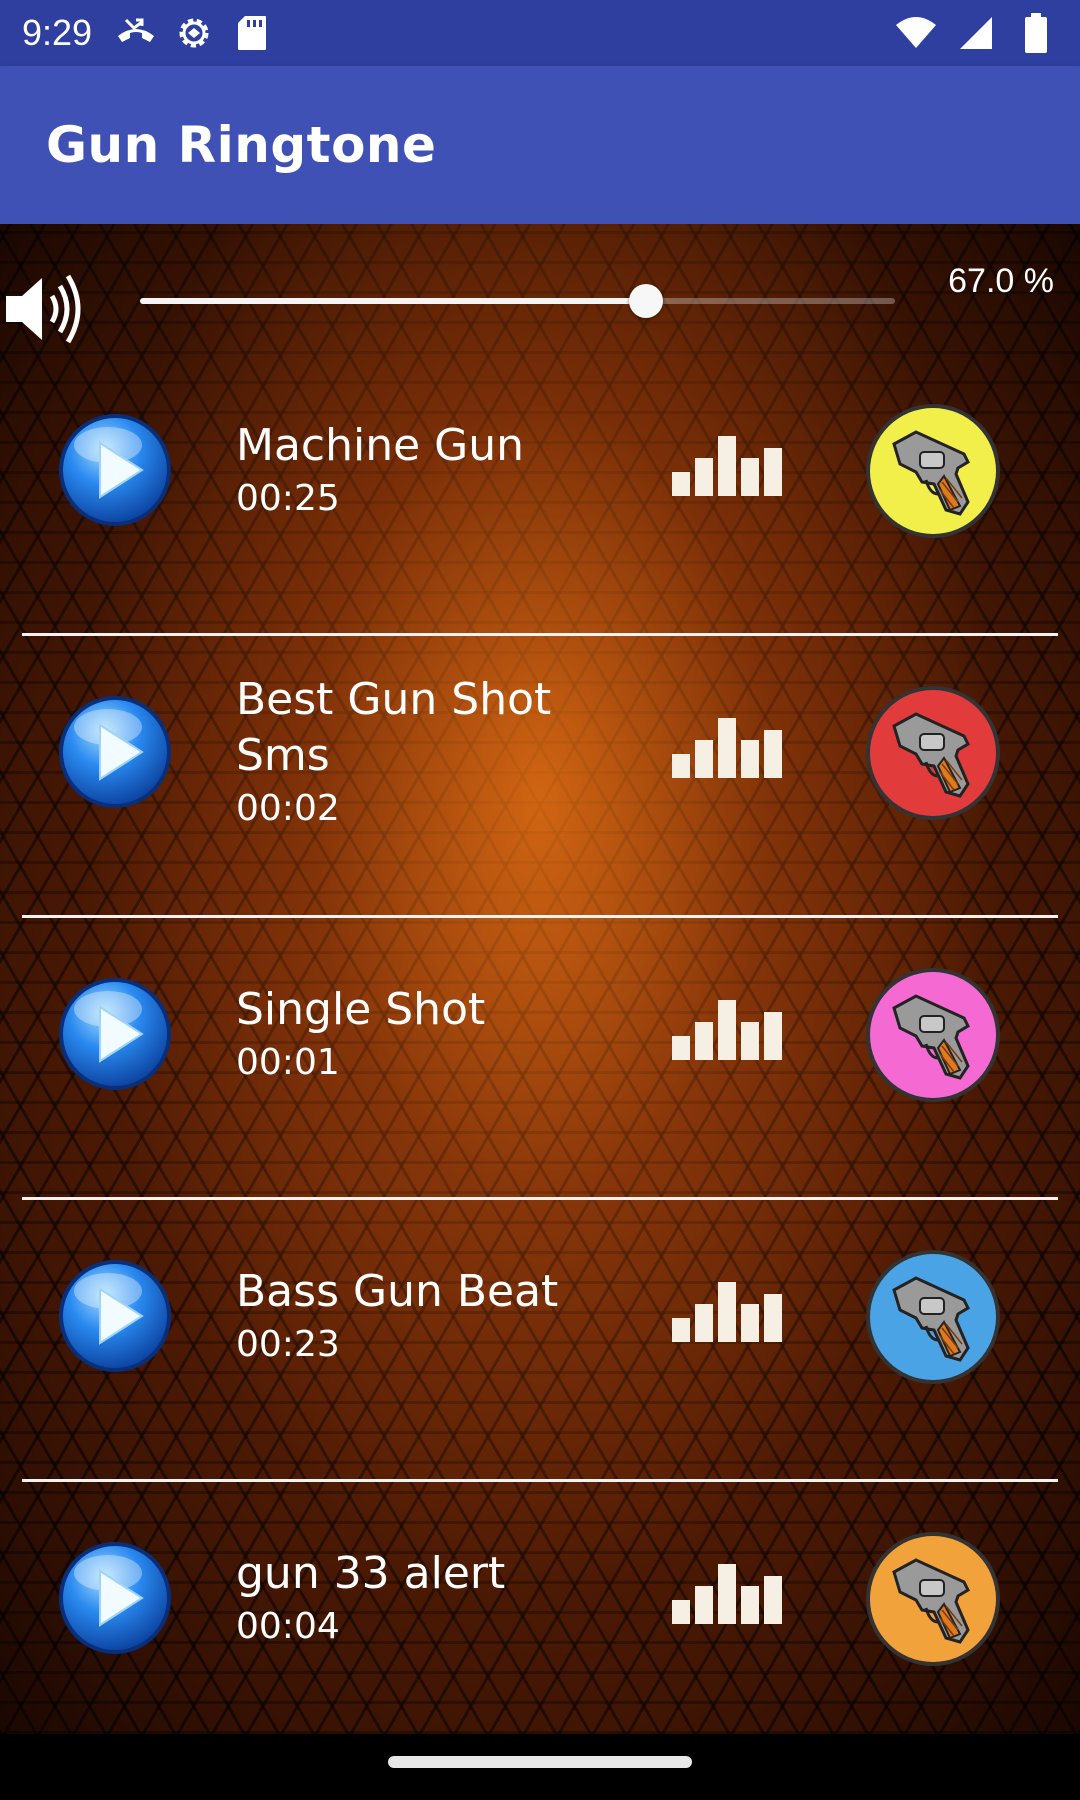  I want to click on volume-slider, so click(517, 301).